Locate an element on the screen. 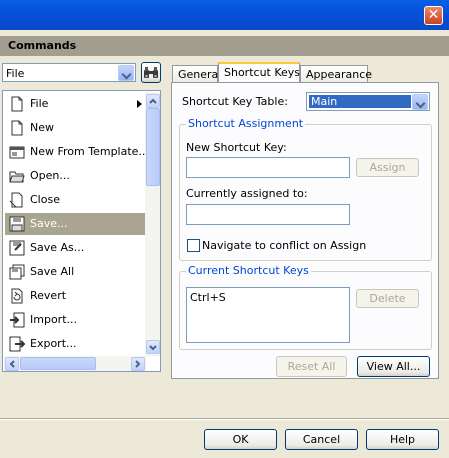  open-folder-icon is located at coordinates (17, 176).